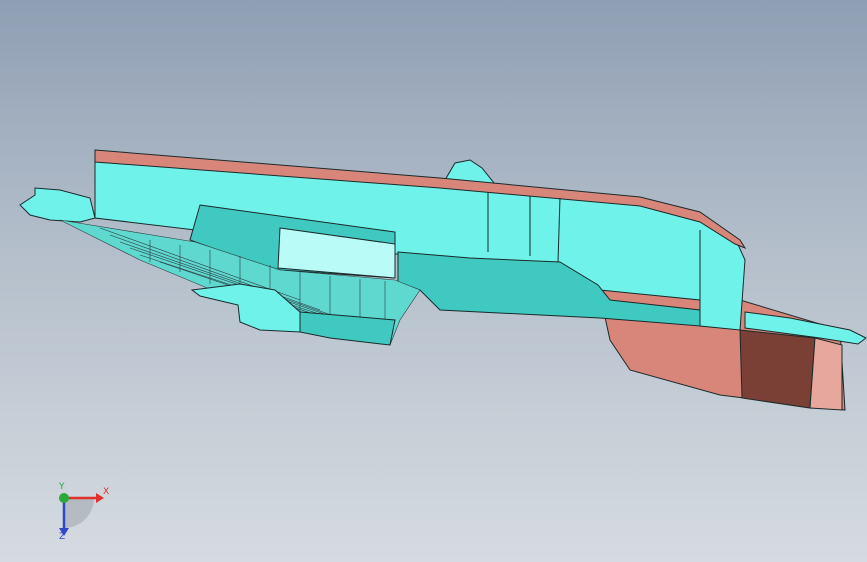  I want to click on triad-y-label: Y, so click(62, 487).